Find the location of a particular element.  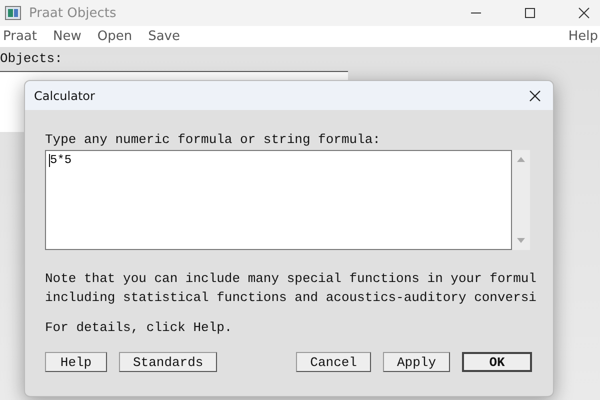

menu-item: Save is located at coordinates (164, 36).